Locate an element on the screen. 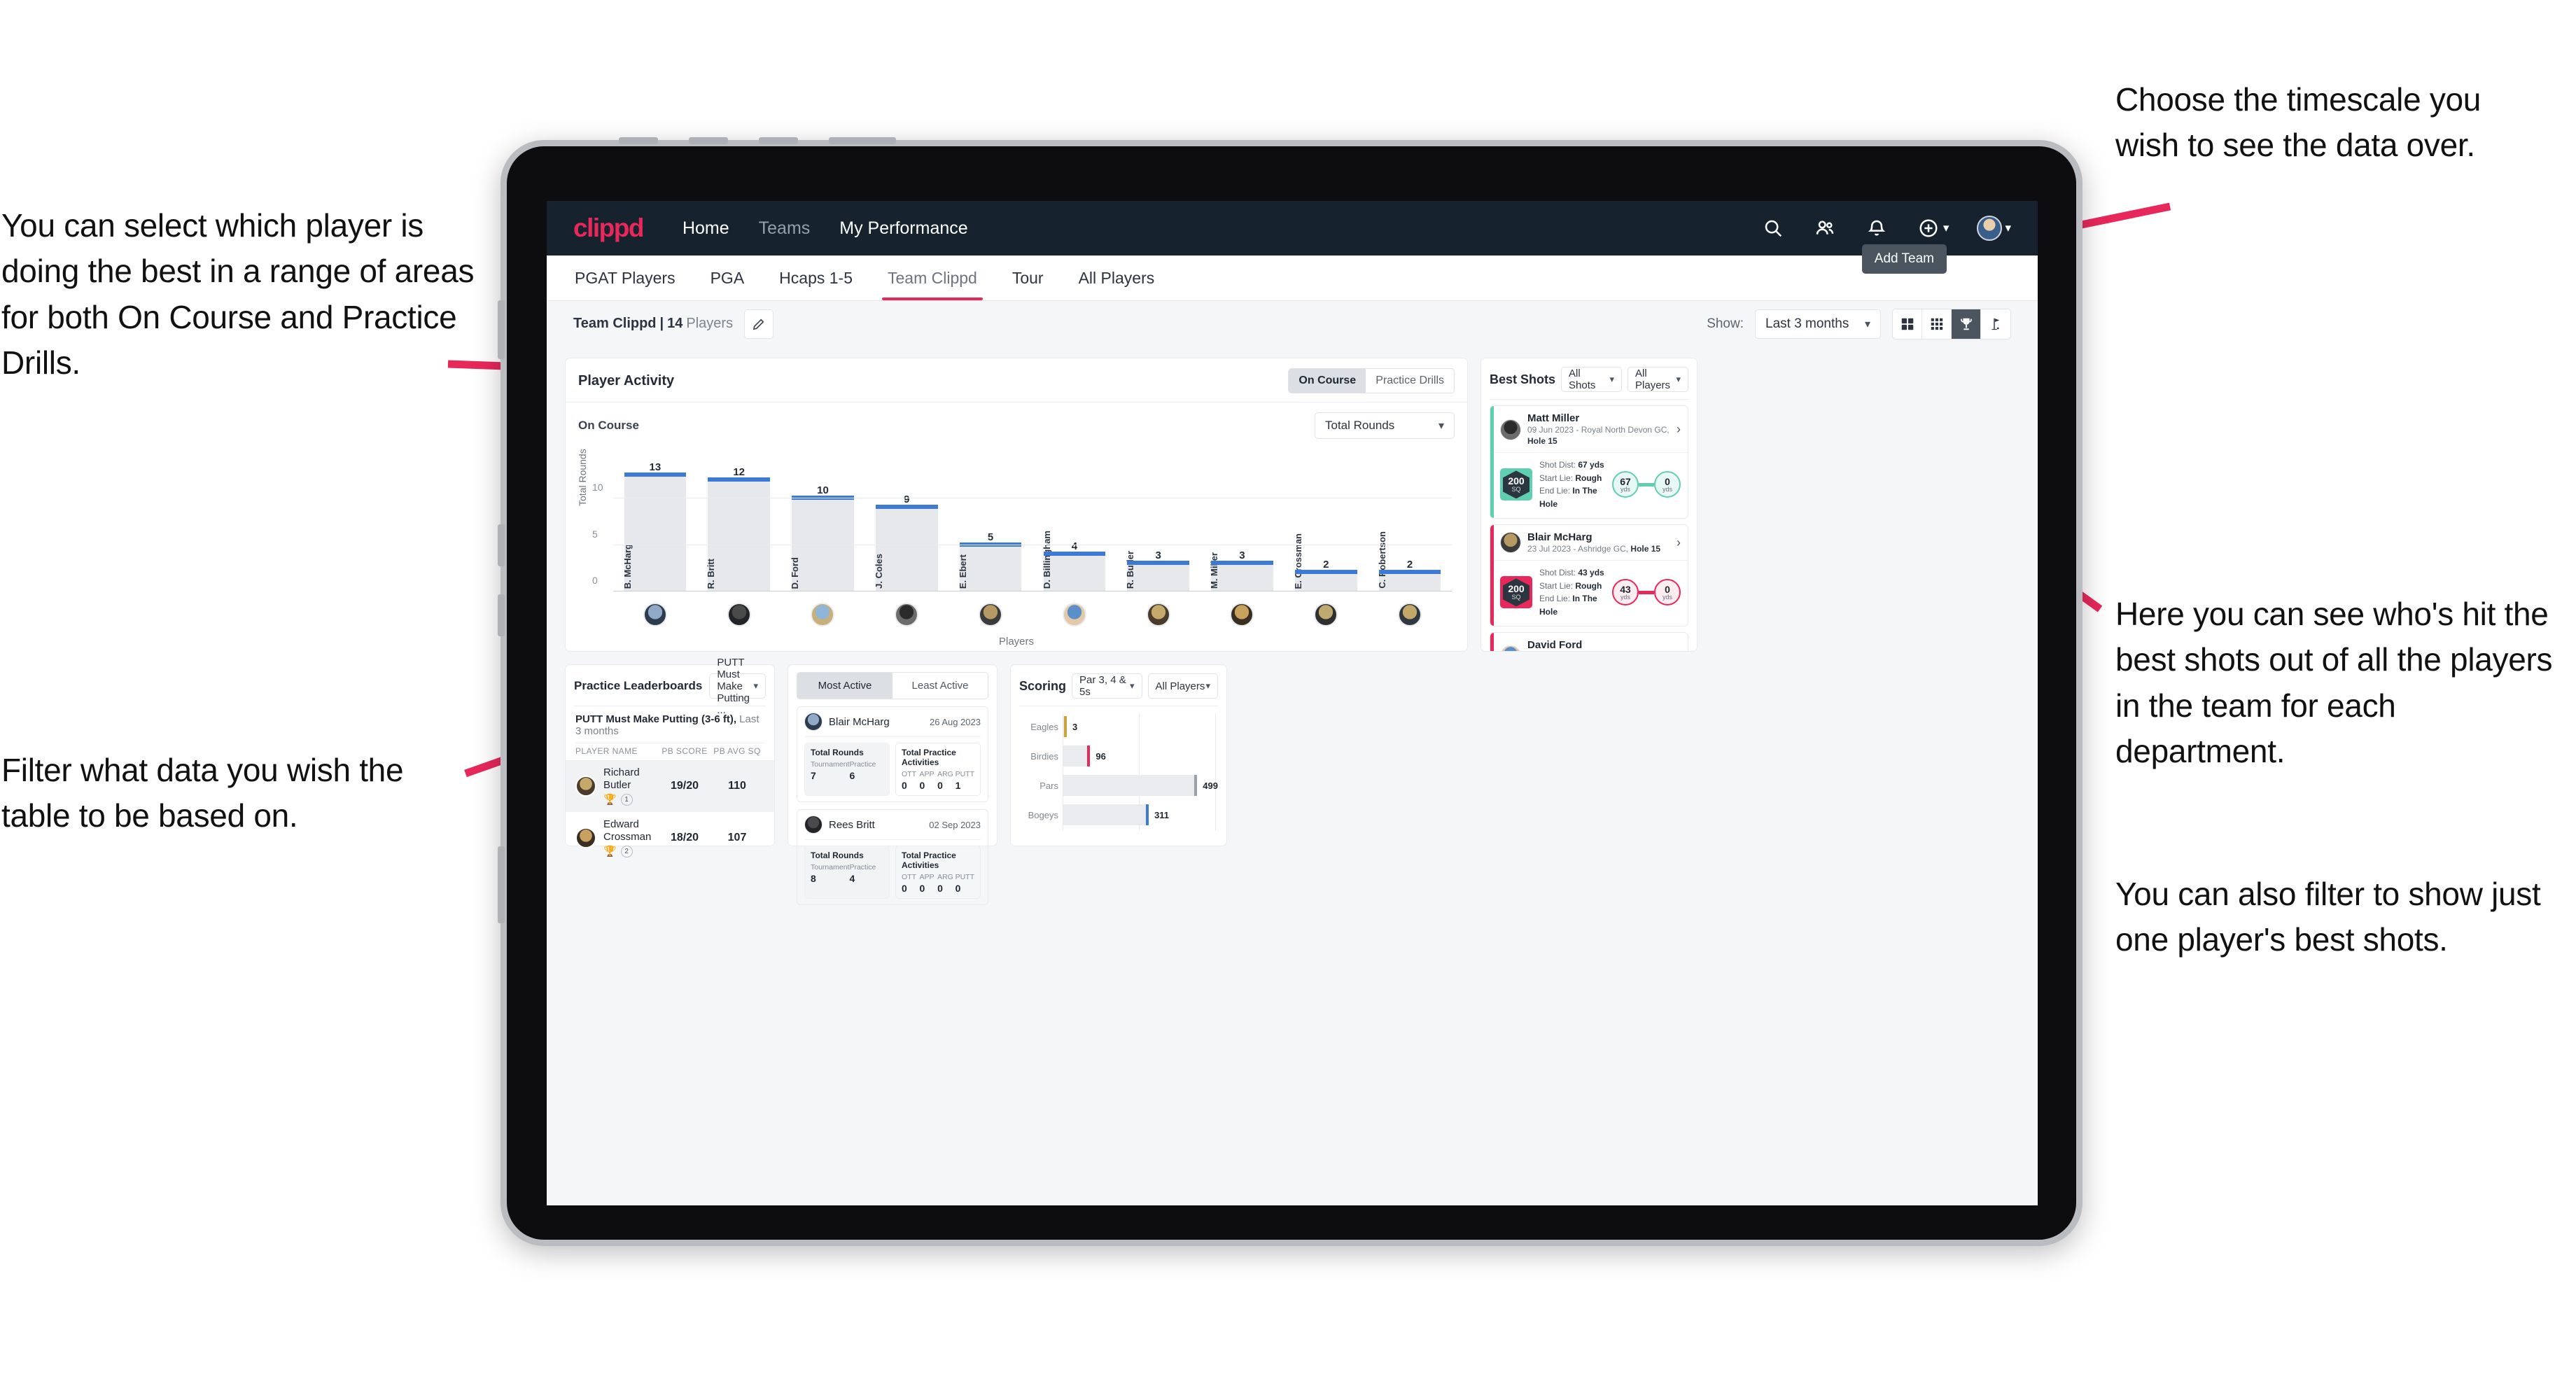 Image resolution: width=2576 pixels, height=1386 pixels. practice-stat-value: 1 is located at coordinates (958, 785).